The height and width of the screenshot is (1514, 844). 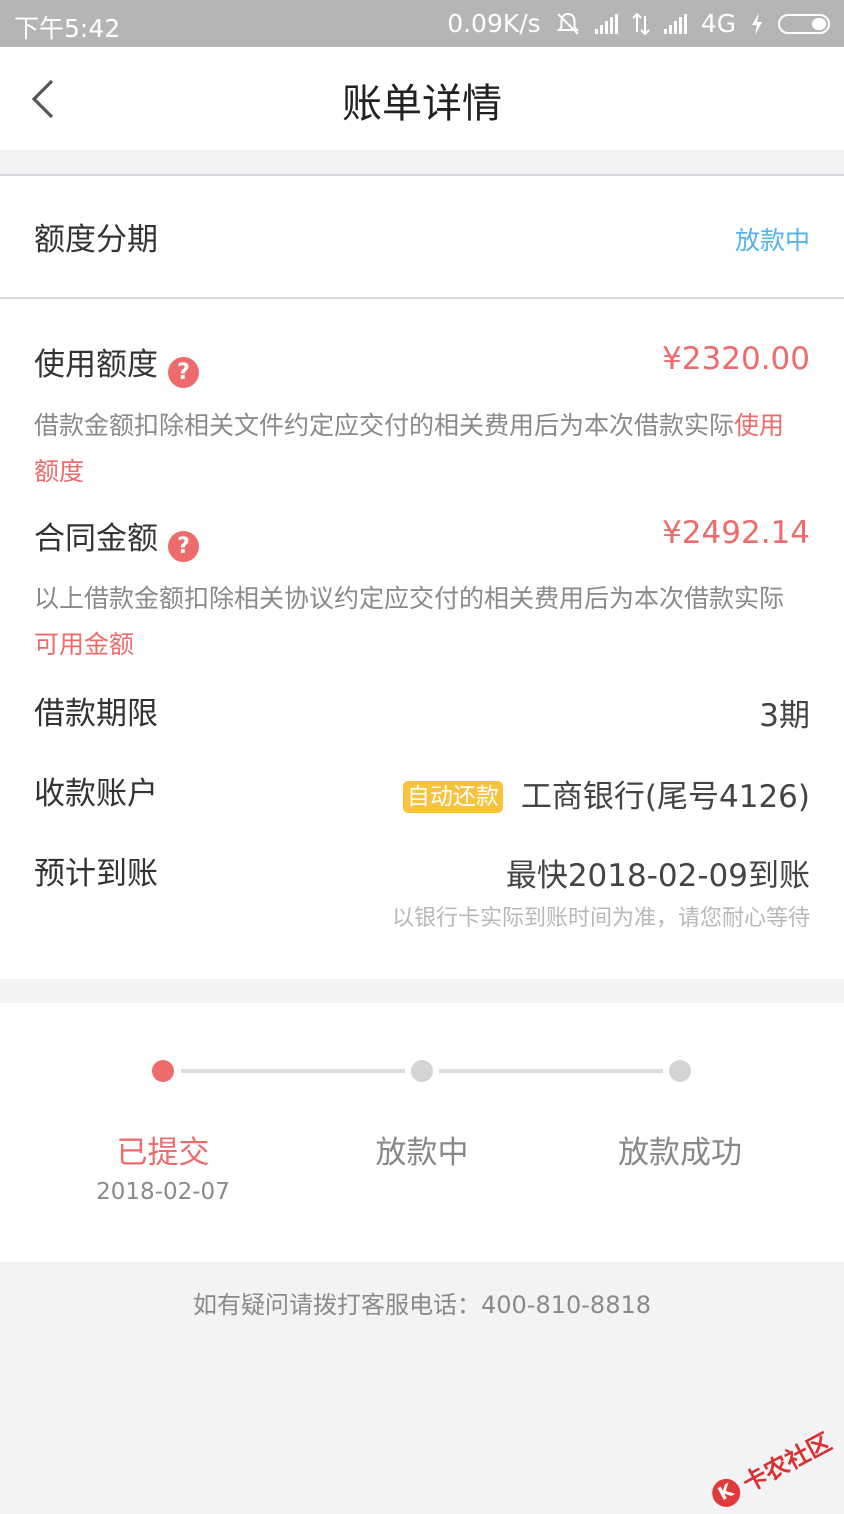 What do you see at coordinates (96, 240) in the screenshot?
I see `loan-type-label: 额度分期` at bounding box center [96, 240].